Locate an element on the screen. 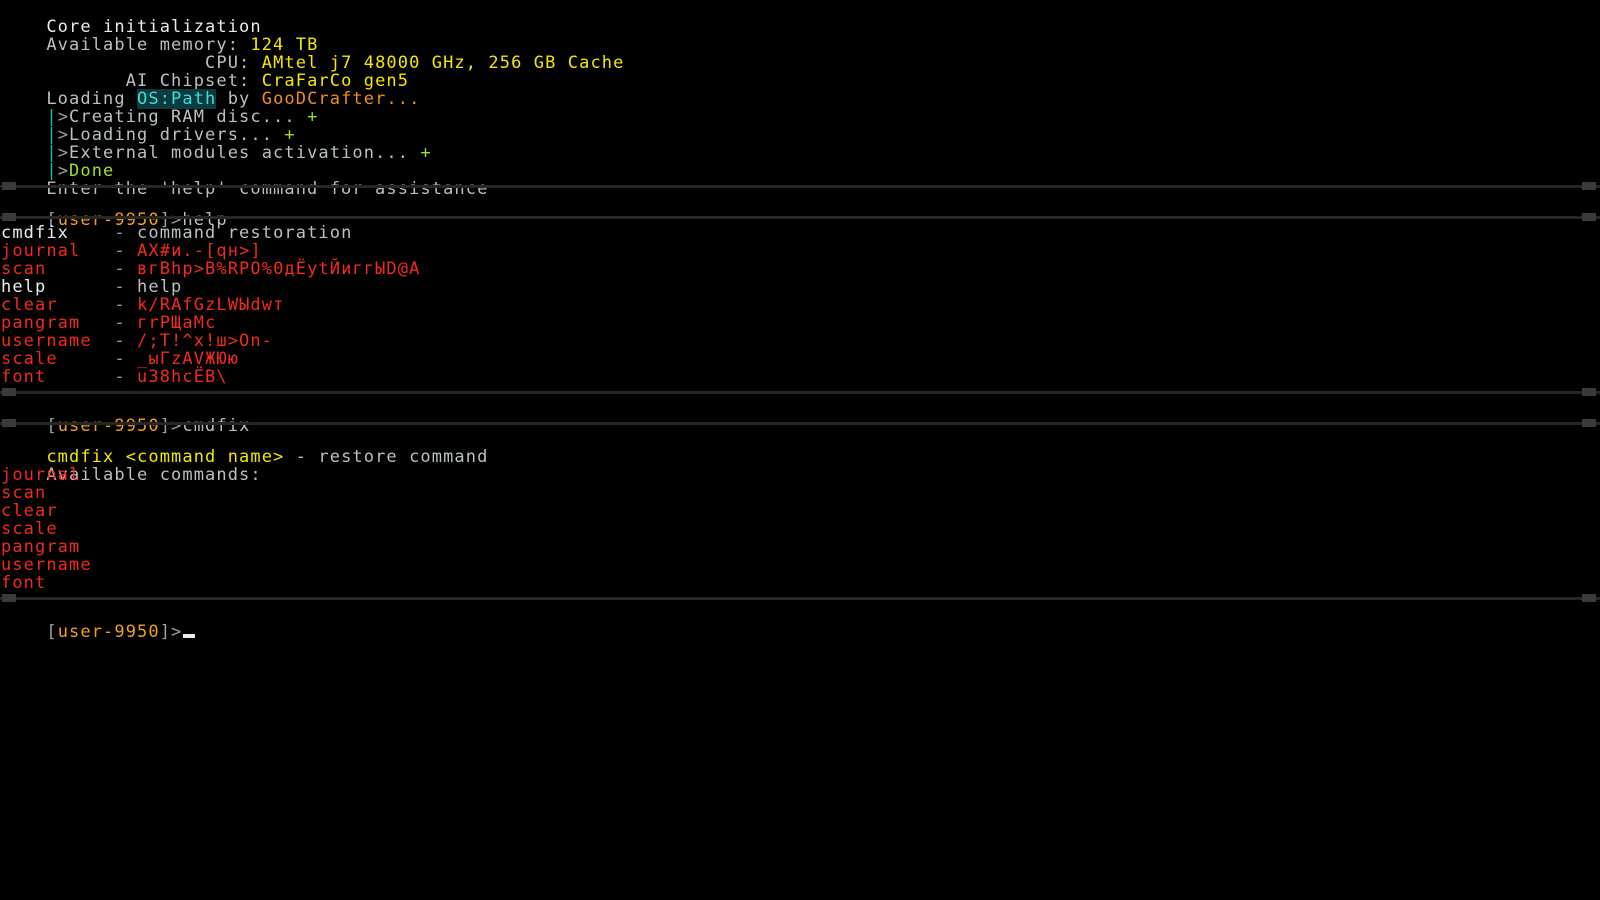  spec-label-cpu: CPU: is located at coordinates (228, 63).